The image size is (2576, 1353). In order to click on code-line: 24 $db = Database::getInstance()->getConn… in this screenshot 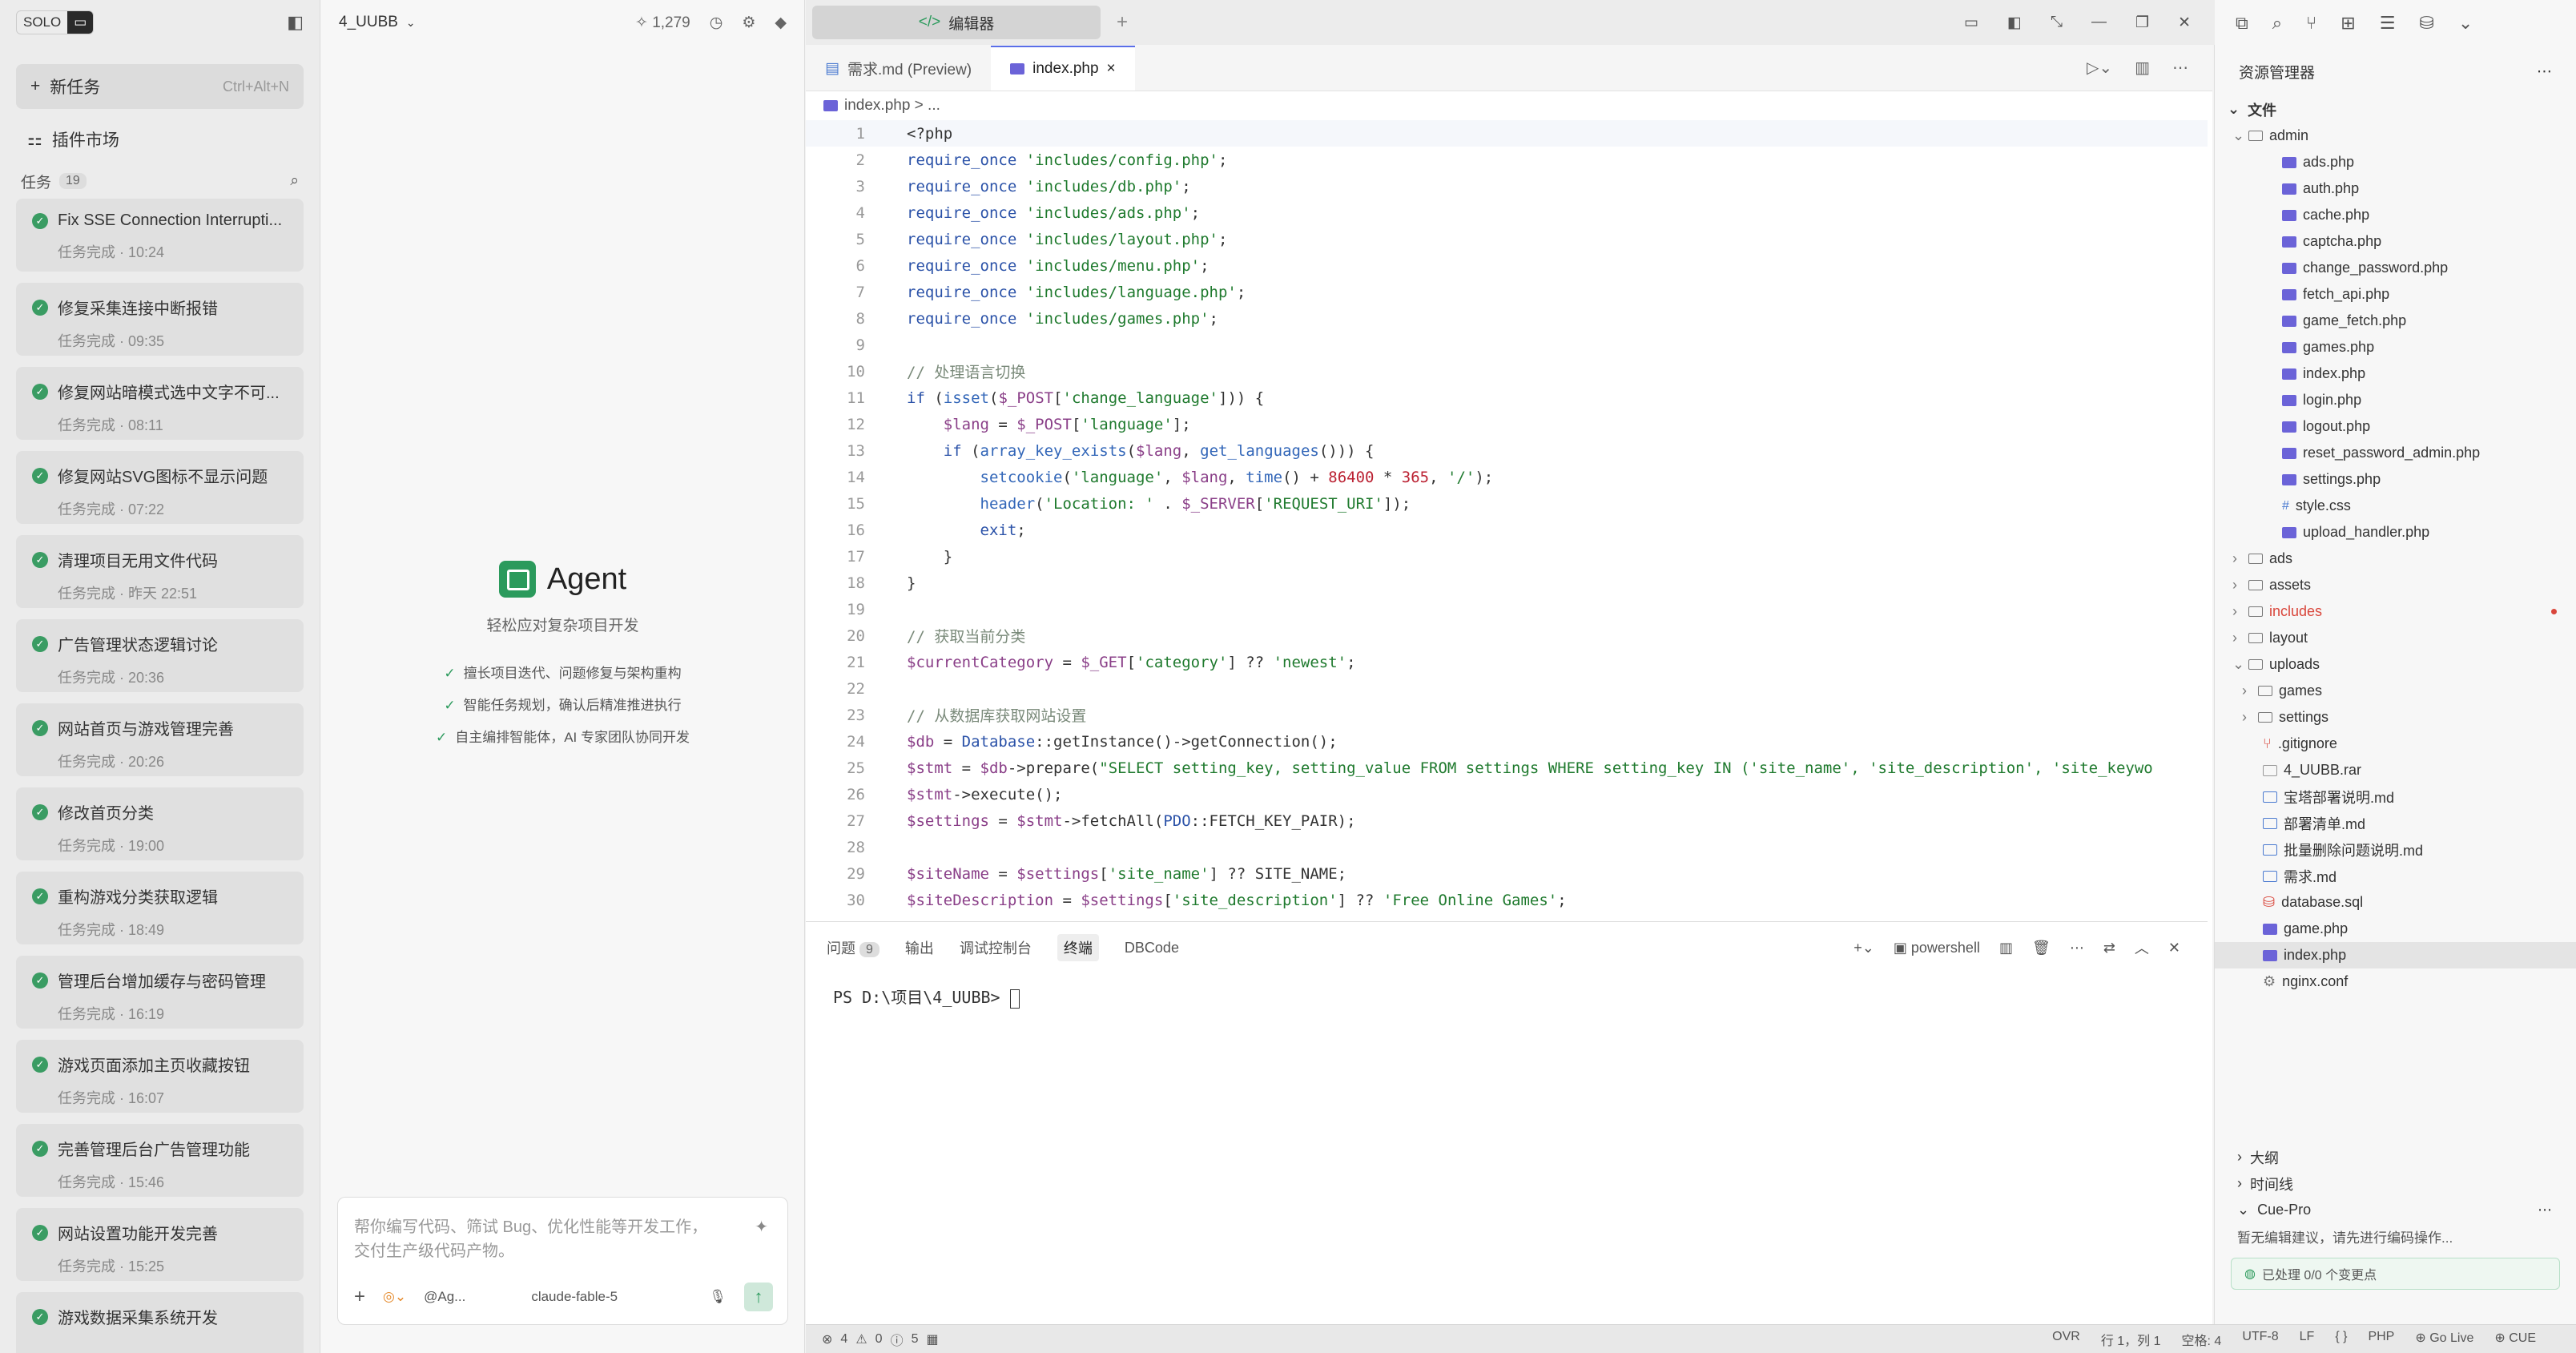, I will do `click(1507, 741)`.